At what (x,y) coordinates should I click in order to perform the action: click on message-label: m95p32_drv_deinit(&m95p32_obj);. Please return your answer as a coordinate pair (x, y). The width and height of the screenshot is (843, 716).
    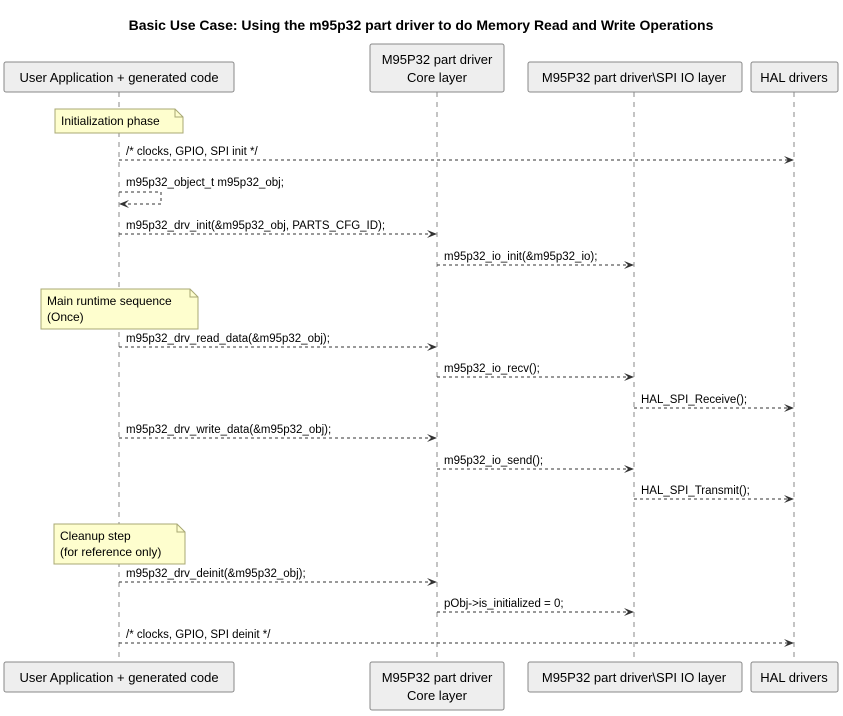
    Looking at the image, I should click on (216, 574).